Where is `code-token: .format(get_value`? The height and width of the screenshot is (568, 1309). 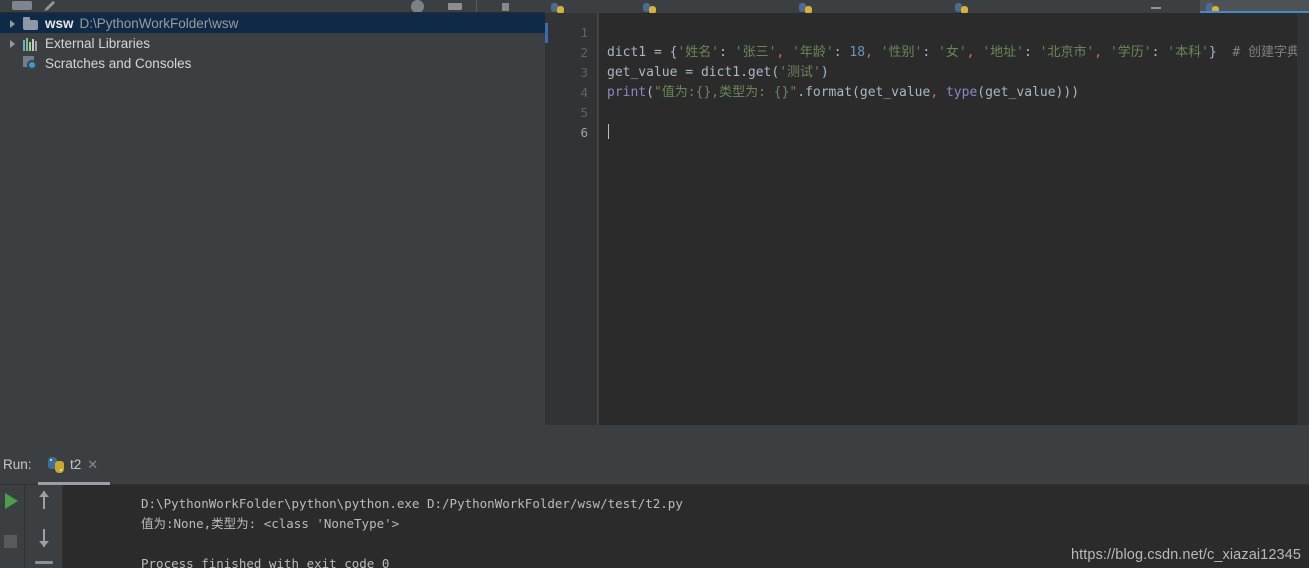
code-token: .format(get_value is located at coordinates (864, 92).